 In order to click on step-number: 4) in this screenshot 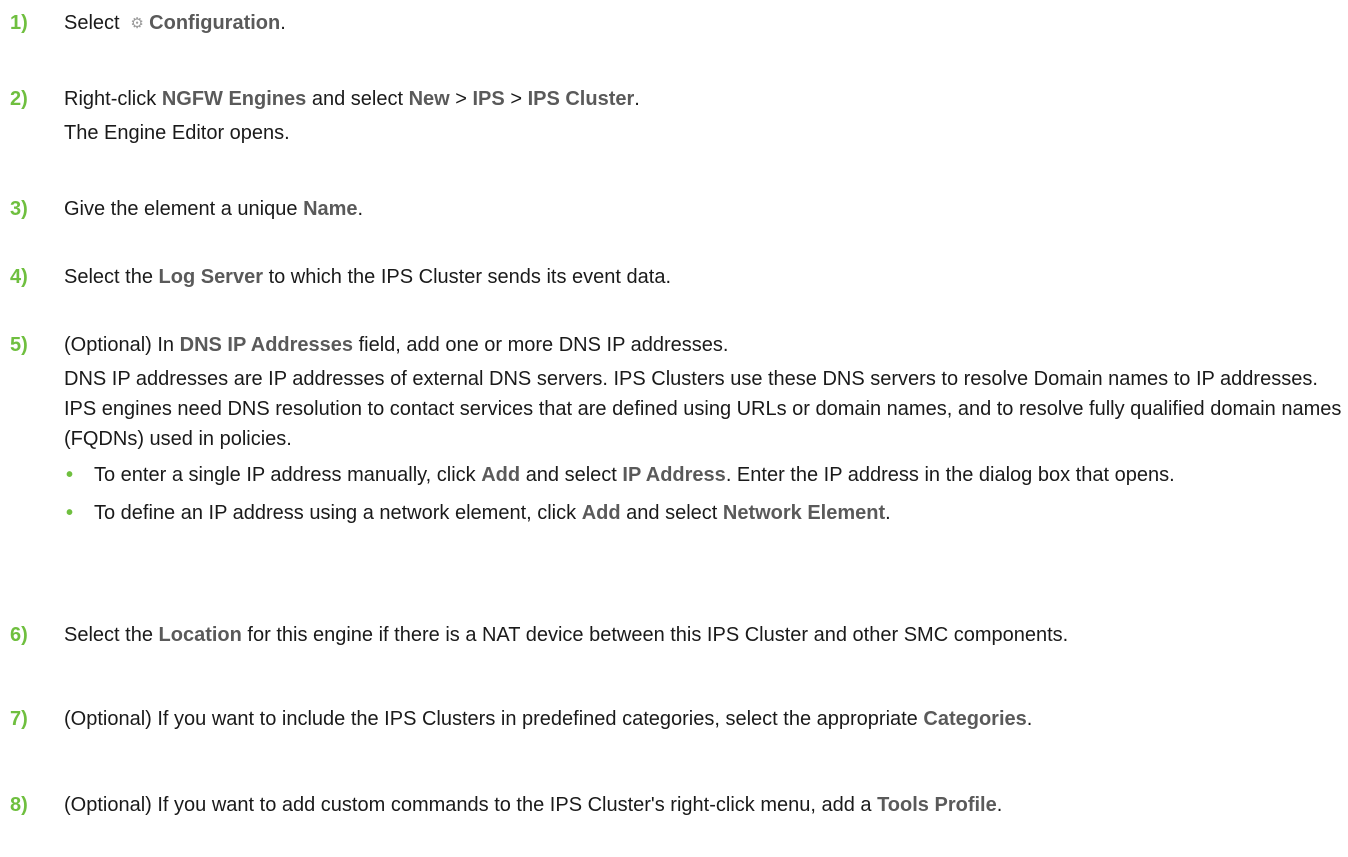, I will do `click(19, 277)`.